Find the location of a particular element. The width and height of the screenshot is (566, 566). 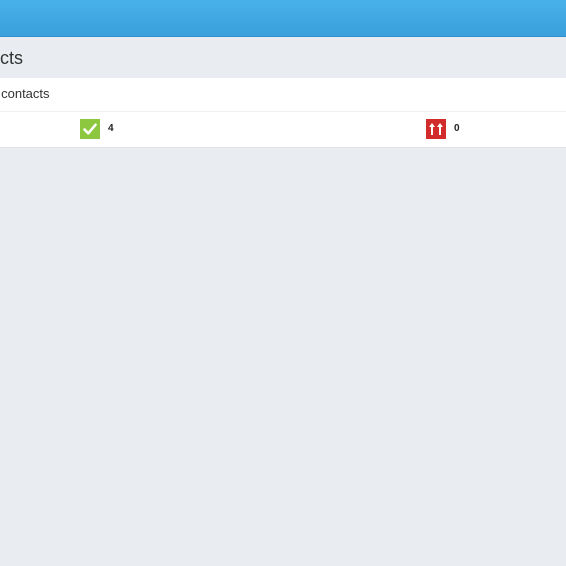

stat-valid-contacts: 4 is located at coordinates (97, 129).